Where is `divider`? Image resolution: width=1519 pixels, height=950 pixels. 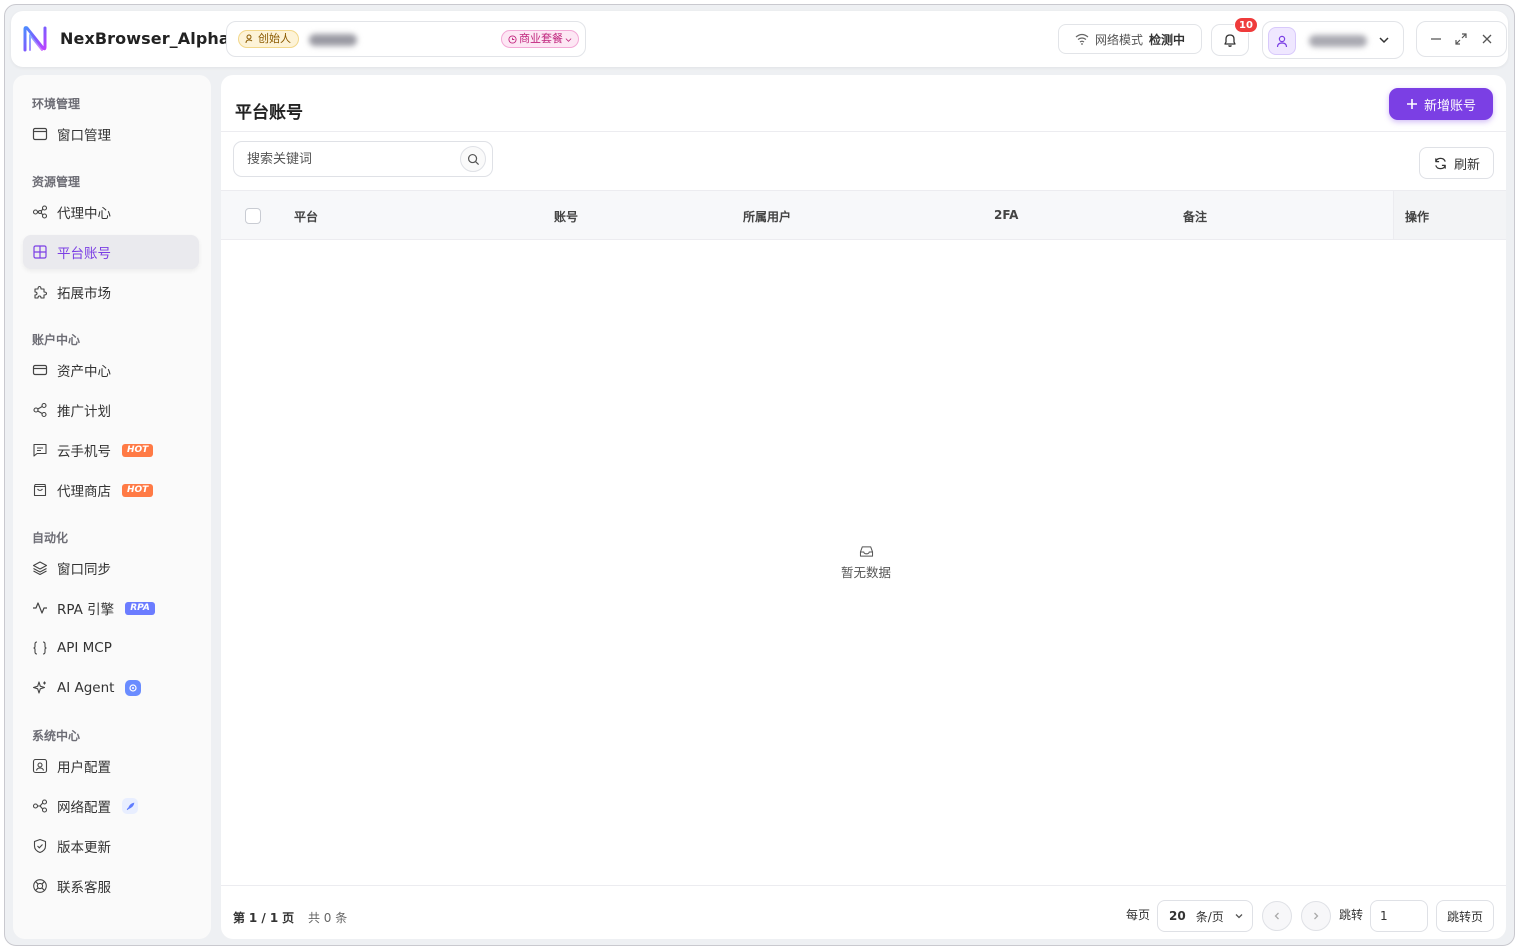
divider is located at coordinates (863, 131).